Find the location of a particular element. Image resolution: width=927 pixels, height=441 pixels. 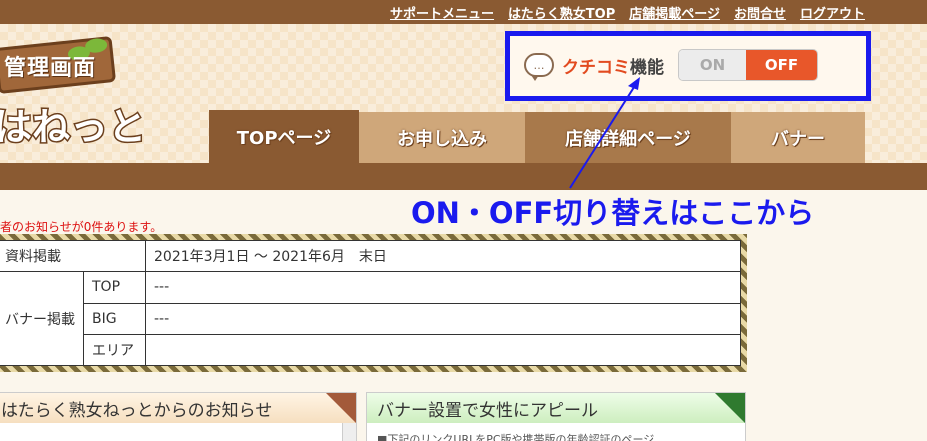

kuchikomi-toggle: ON OFF is located at coordinates (748, 65).